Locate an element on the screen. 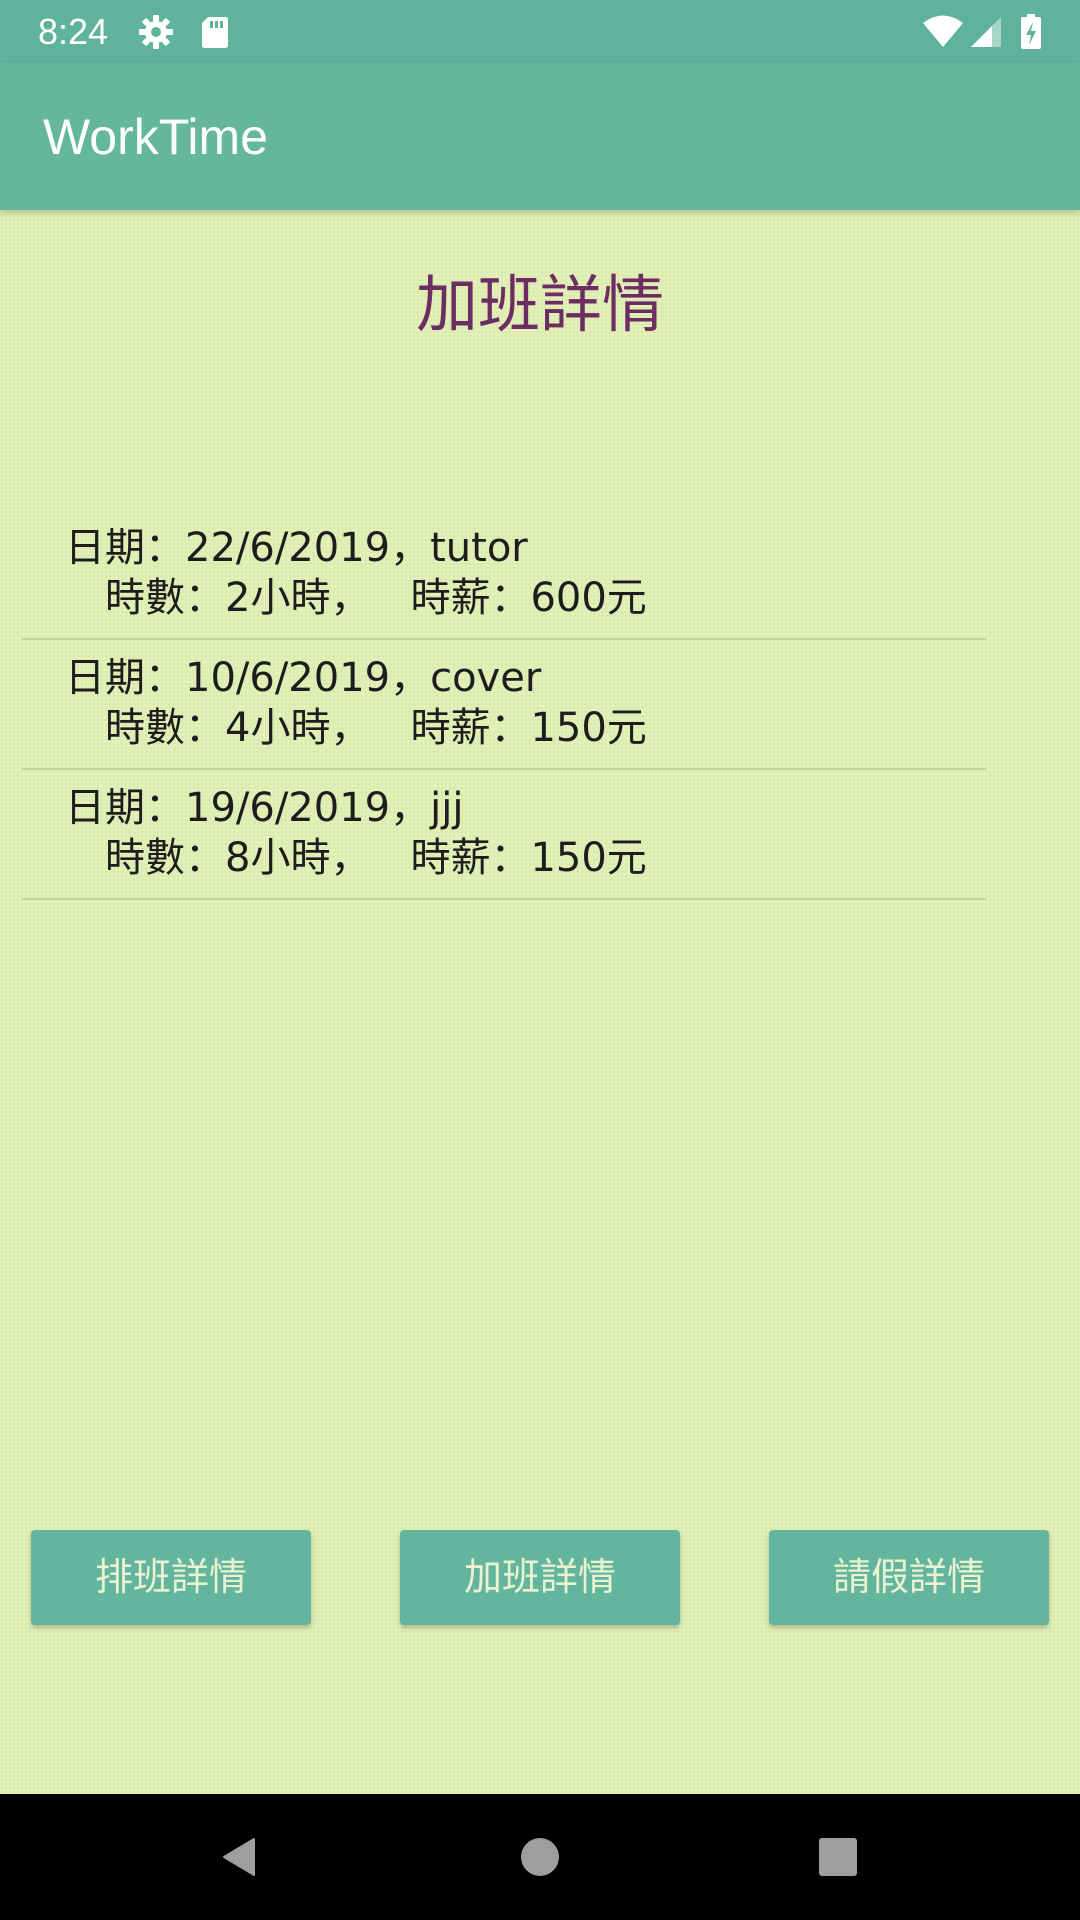 The width and height of the screenshot is (1080, 1920). record-date-name: 日期：22/6/2019，tutor is located at coordinates (296, 548).